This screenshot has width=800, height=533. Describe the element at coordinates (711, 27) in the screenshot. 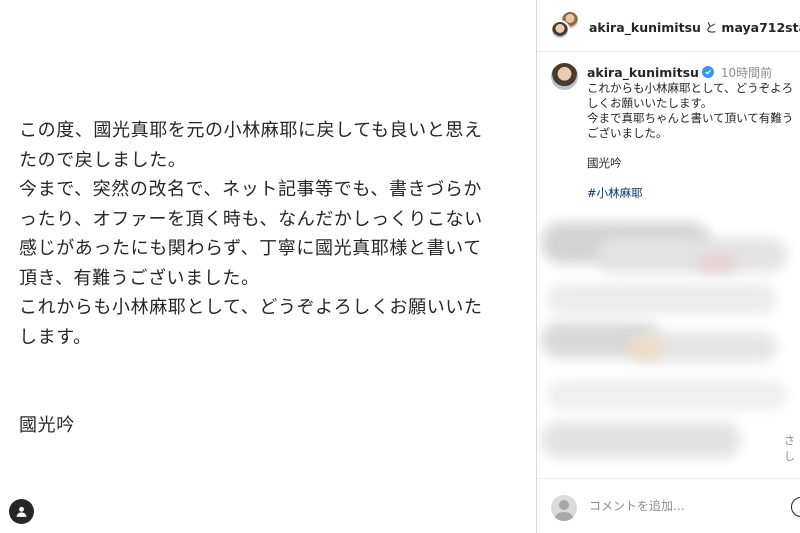

I see `header-conjunction: と` at that location.